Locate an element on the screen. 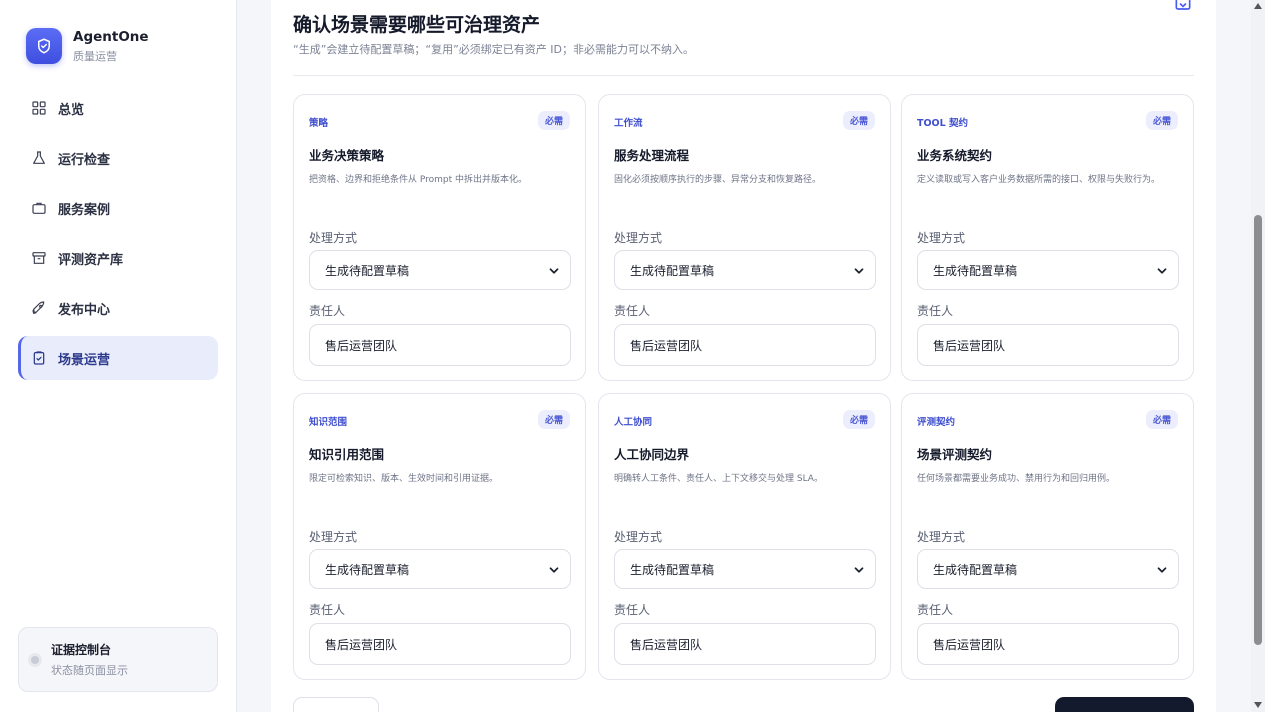 Image resolution: width=1265 pixels, height=712 pixels. card-title: 业务系统契约 is located at coordinates (955, 155).